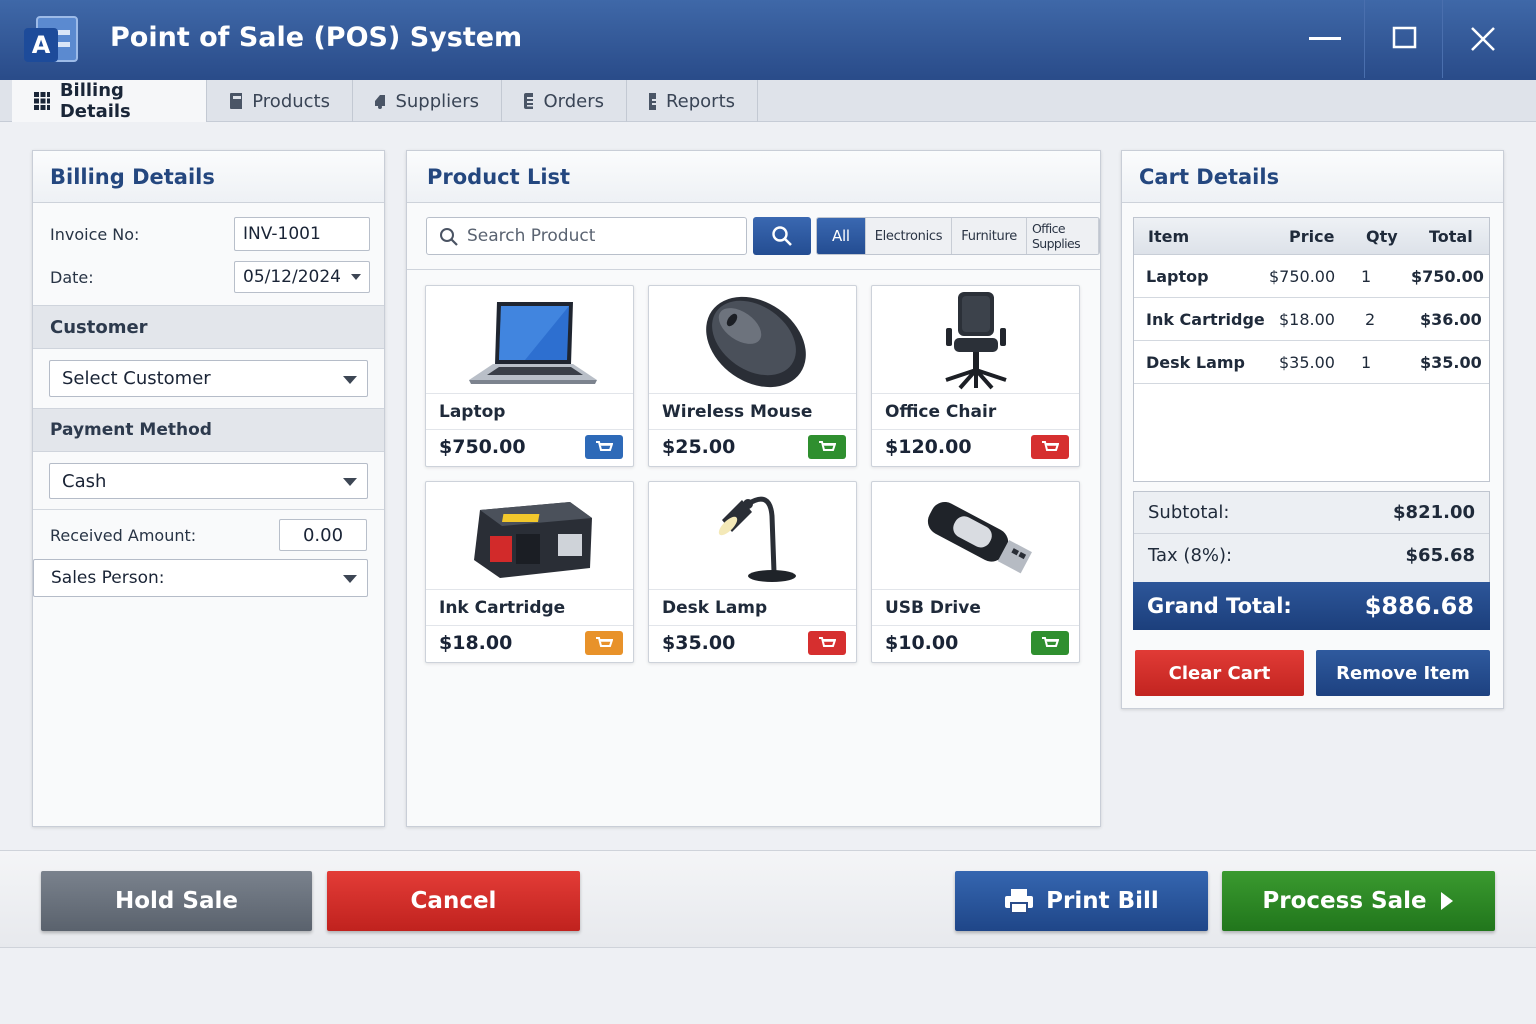 The image size is (1536, 1024). Describe the element at coordinates (531, 236) in the screenshot. I see `search-placeholder: Search Product` at that location.